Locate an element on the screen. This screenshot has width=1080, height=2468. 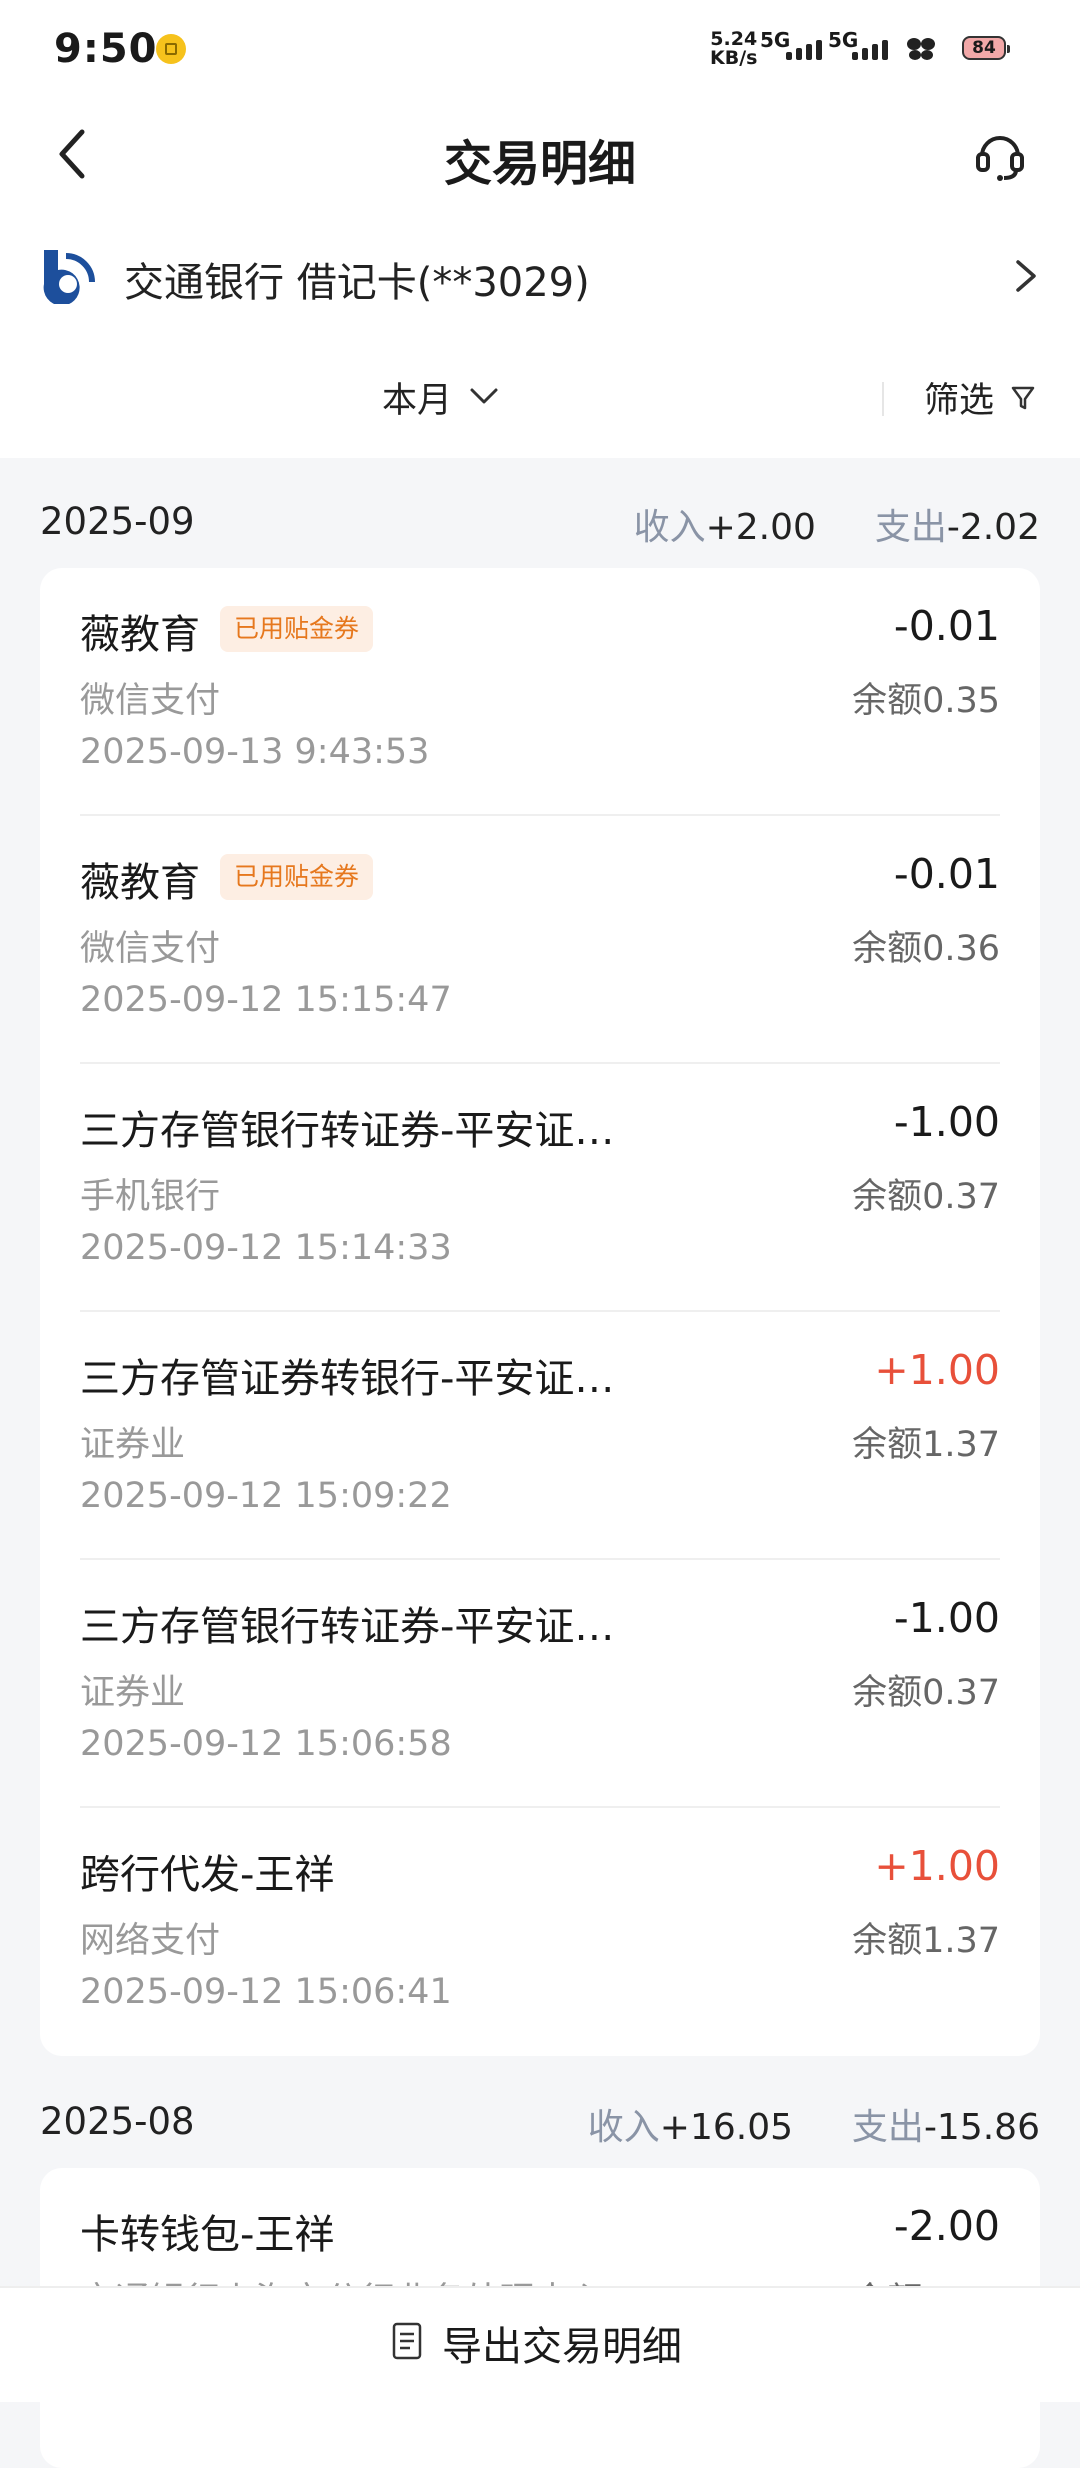
transaction-balance: 余额0.35 is located at coordinates (926, 701).